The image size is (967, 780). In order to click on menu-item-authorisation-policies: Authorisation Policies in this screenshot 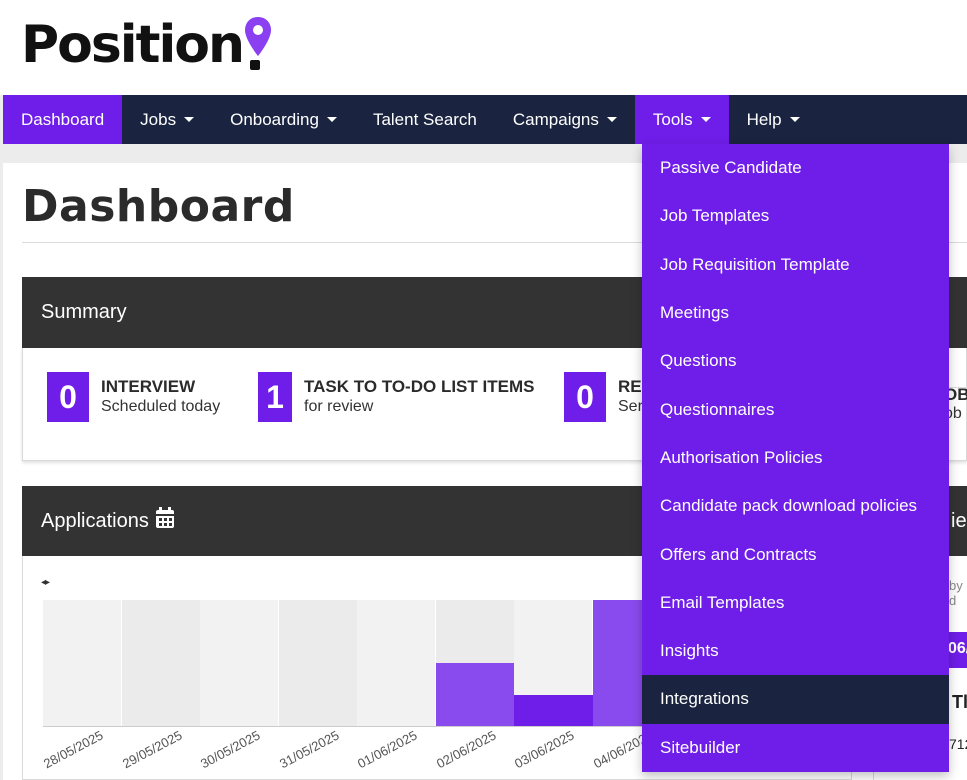, I will do `click(795, 458)`.